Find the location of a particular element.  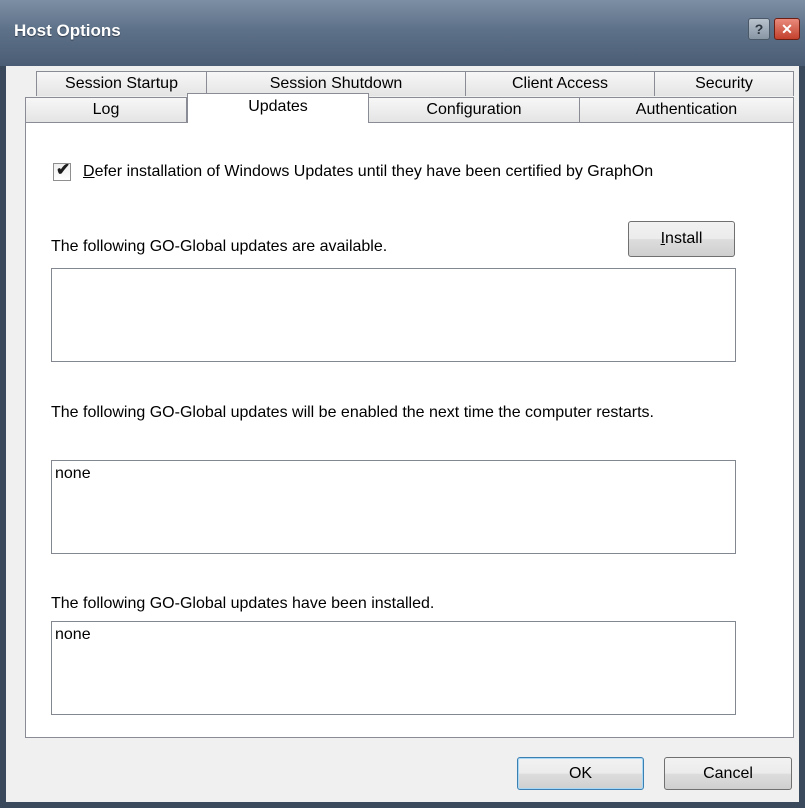

installed-updates-list: none is located at coordinates (393, 668).